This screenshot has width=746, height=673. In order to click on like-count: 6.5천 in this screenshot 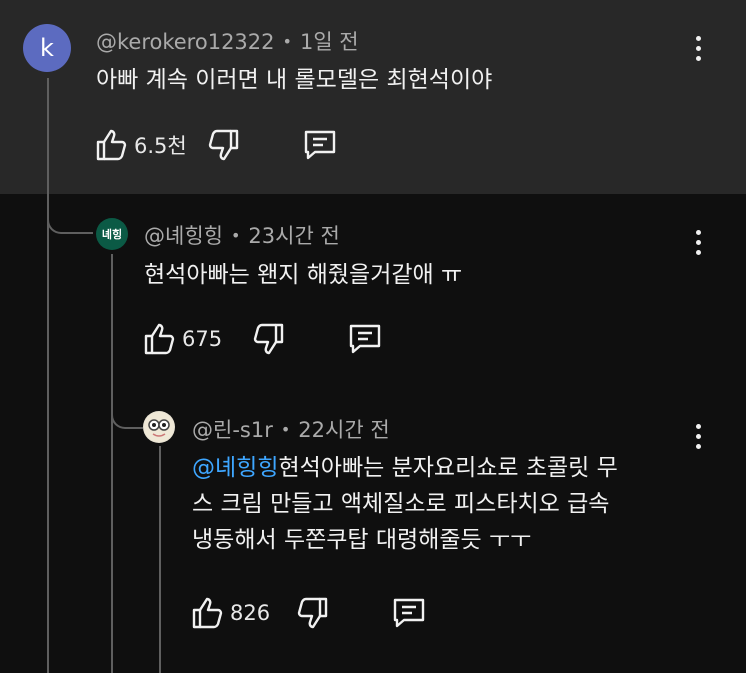, I will do `click(160, 146)`.